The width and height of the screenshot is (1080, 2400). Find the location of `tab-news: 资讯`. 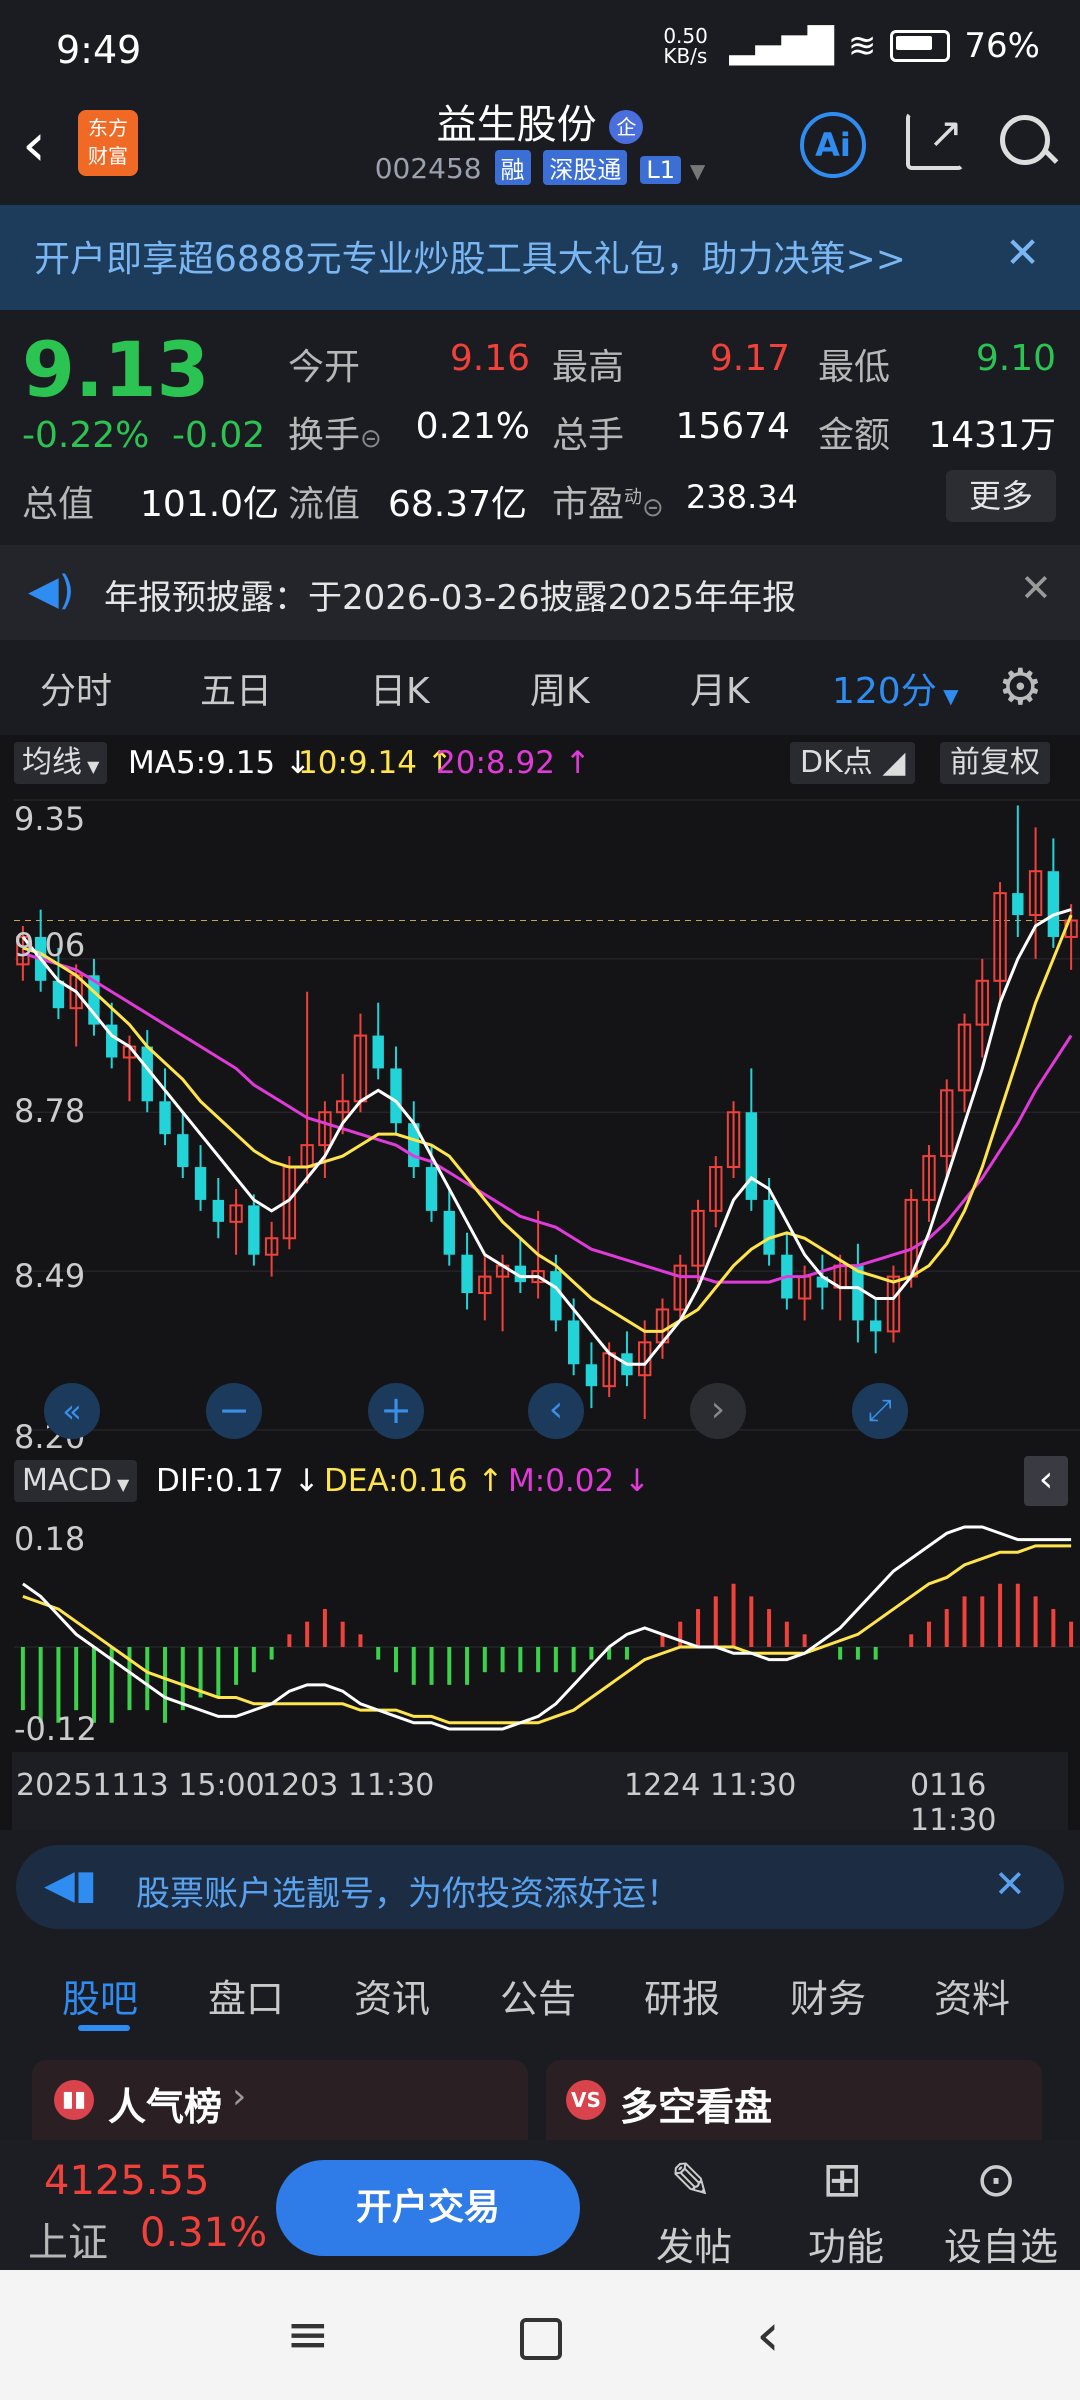

tab-news: 资讯 is located at coordinates (392, 1995).